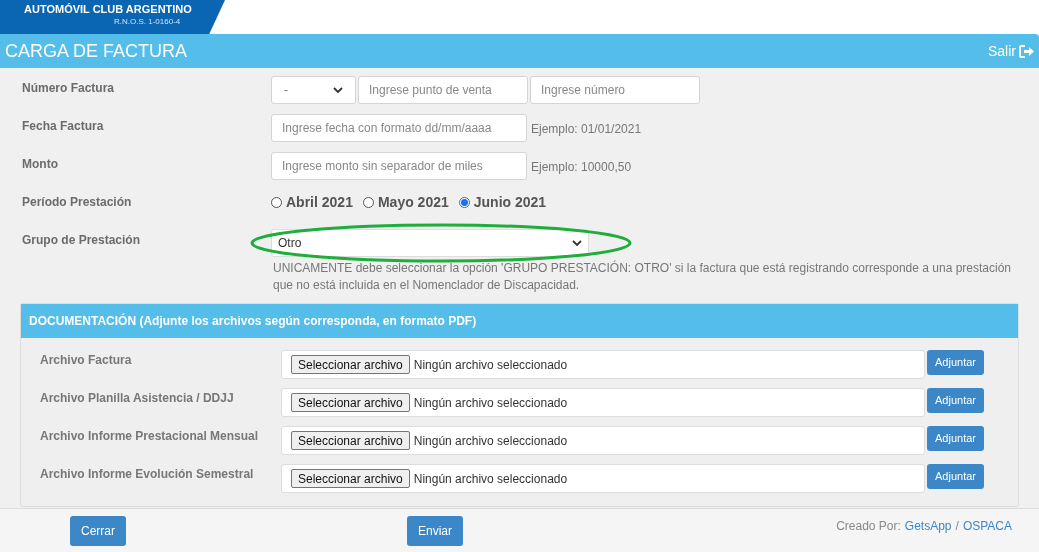 The height and width of the screenshot is (552, 1039). What do you see at coordinates (586, 129) in the screenshot?
I see `example-hint: Ejemplo: 01/01/2021` at bounding box center [586, 129].